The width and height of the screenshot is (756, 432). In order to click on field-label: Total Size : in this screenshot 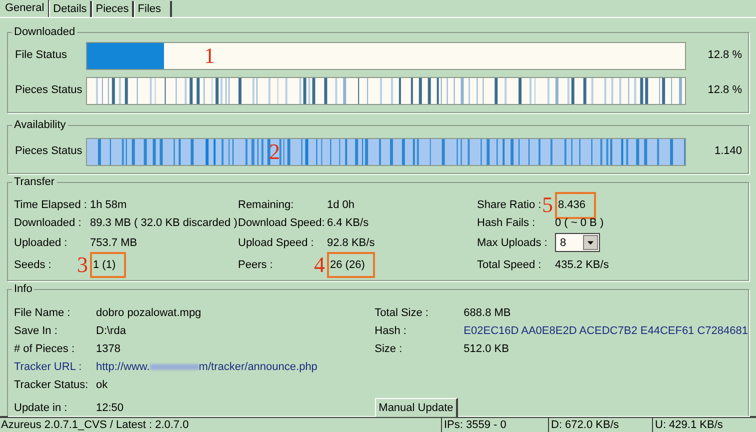, I will do `click(402, 313)`.